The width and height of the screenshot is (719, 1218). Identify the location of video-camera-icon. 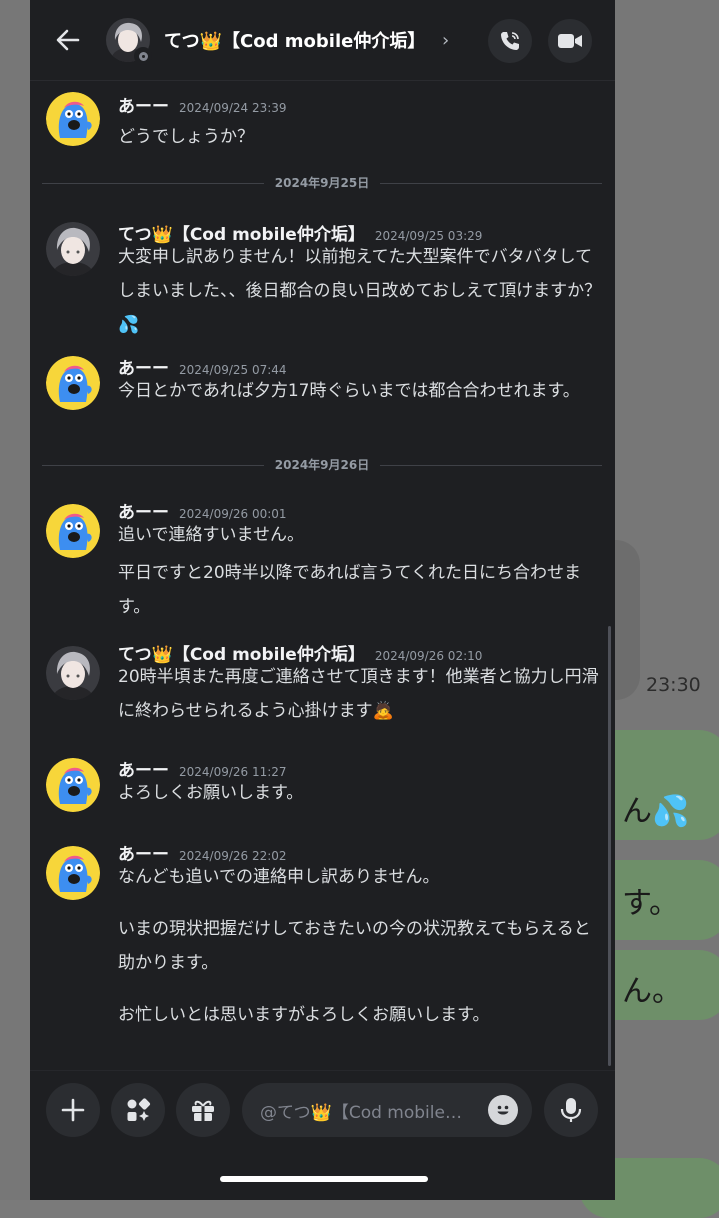
(570, 41).